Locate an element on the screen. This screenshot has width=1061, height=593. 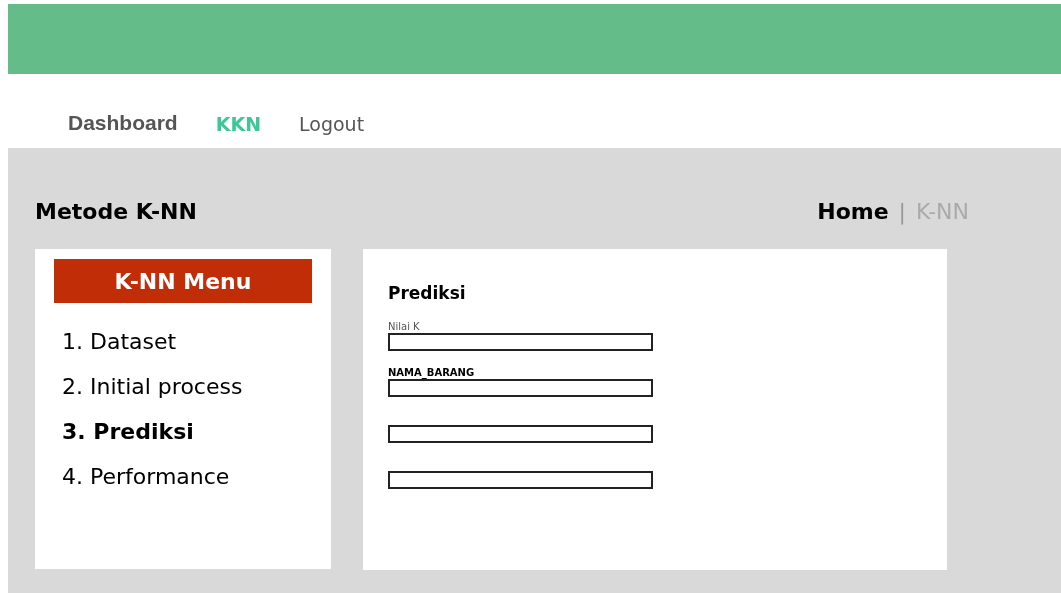
menu-item: 3. Prediksi is located at coordinates (196, 431).